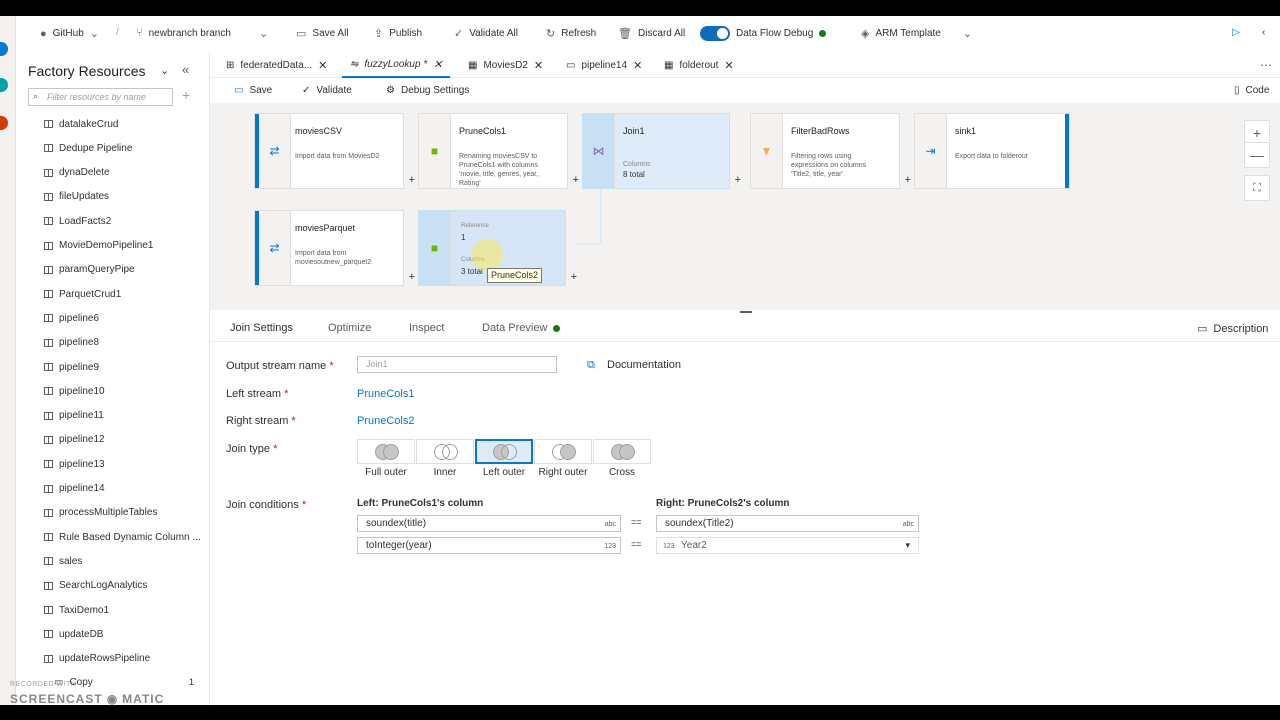  What do you see at coordinates (1202, 329) in the screenshot?
I see `comment-icon: ▭` at bounding box center [1202, 329].